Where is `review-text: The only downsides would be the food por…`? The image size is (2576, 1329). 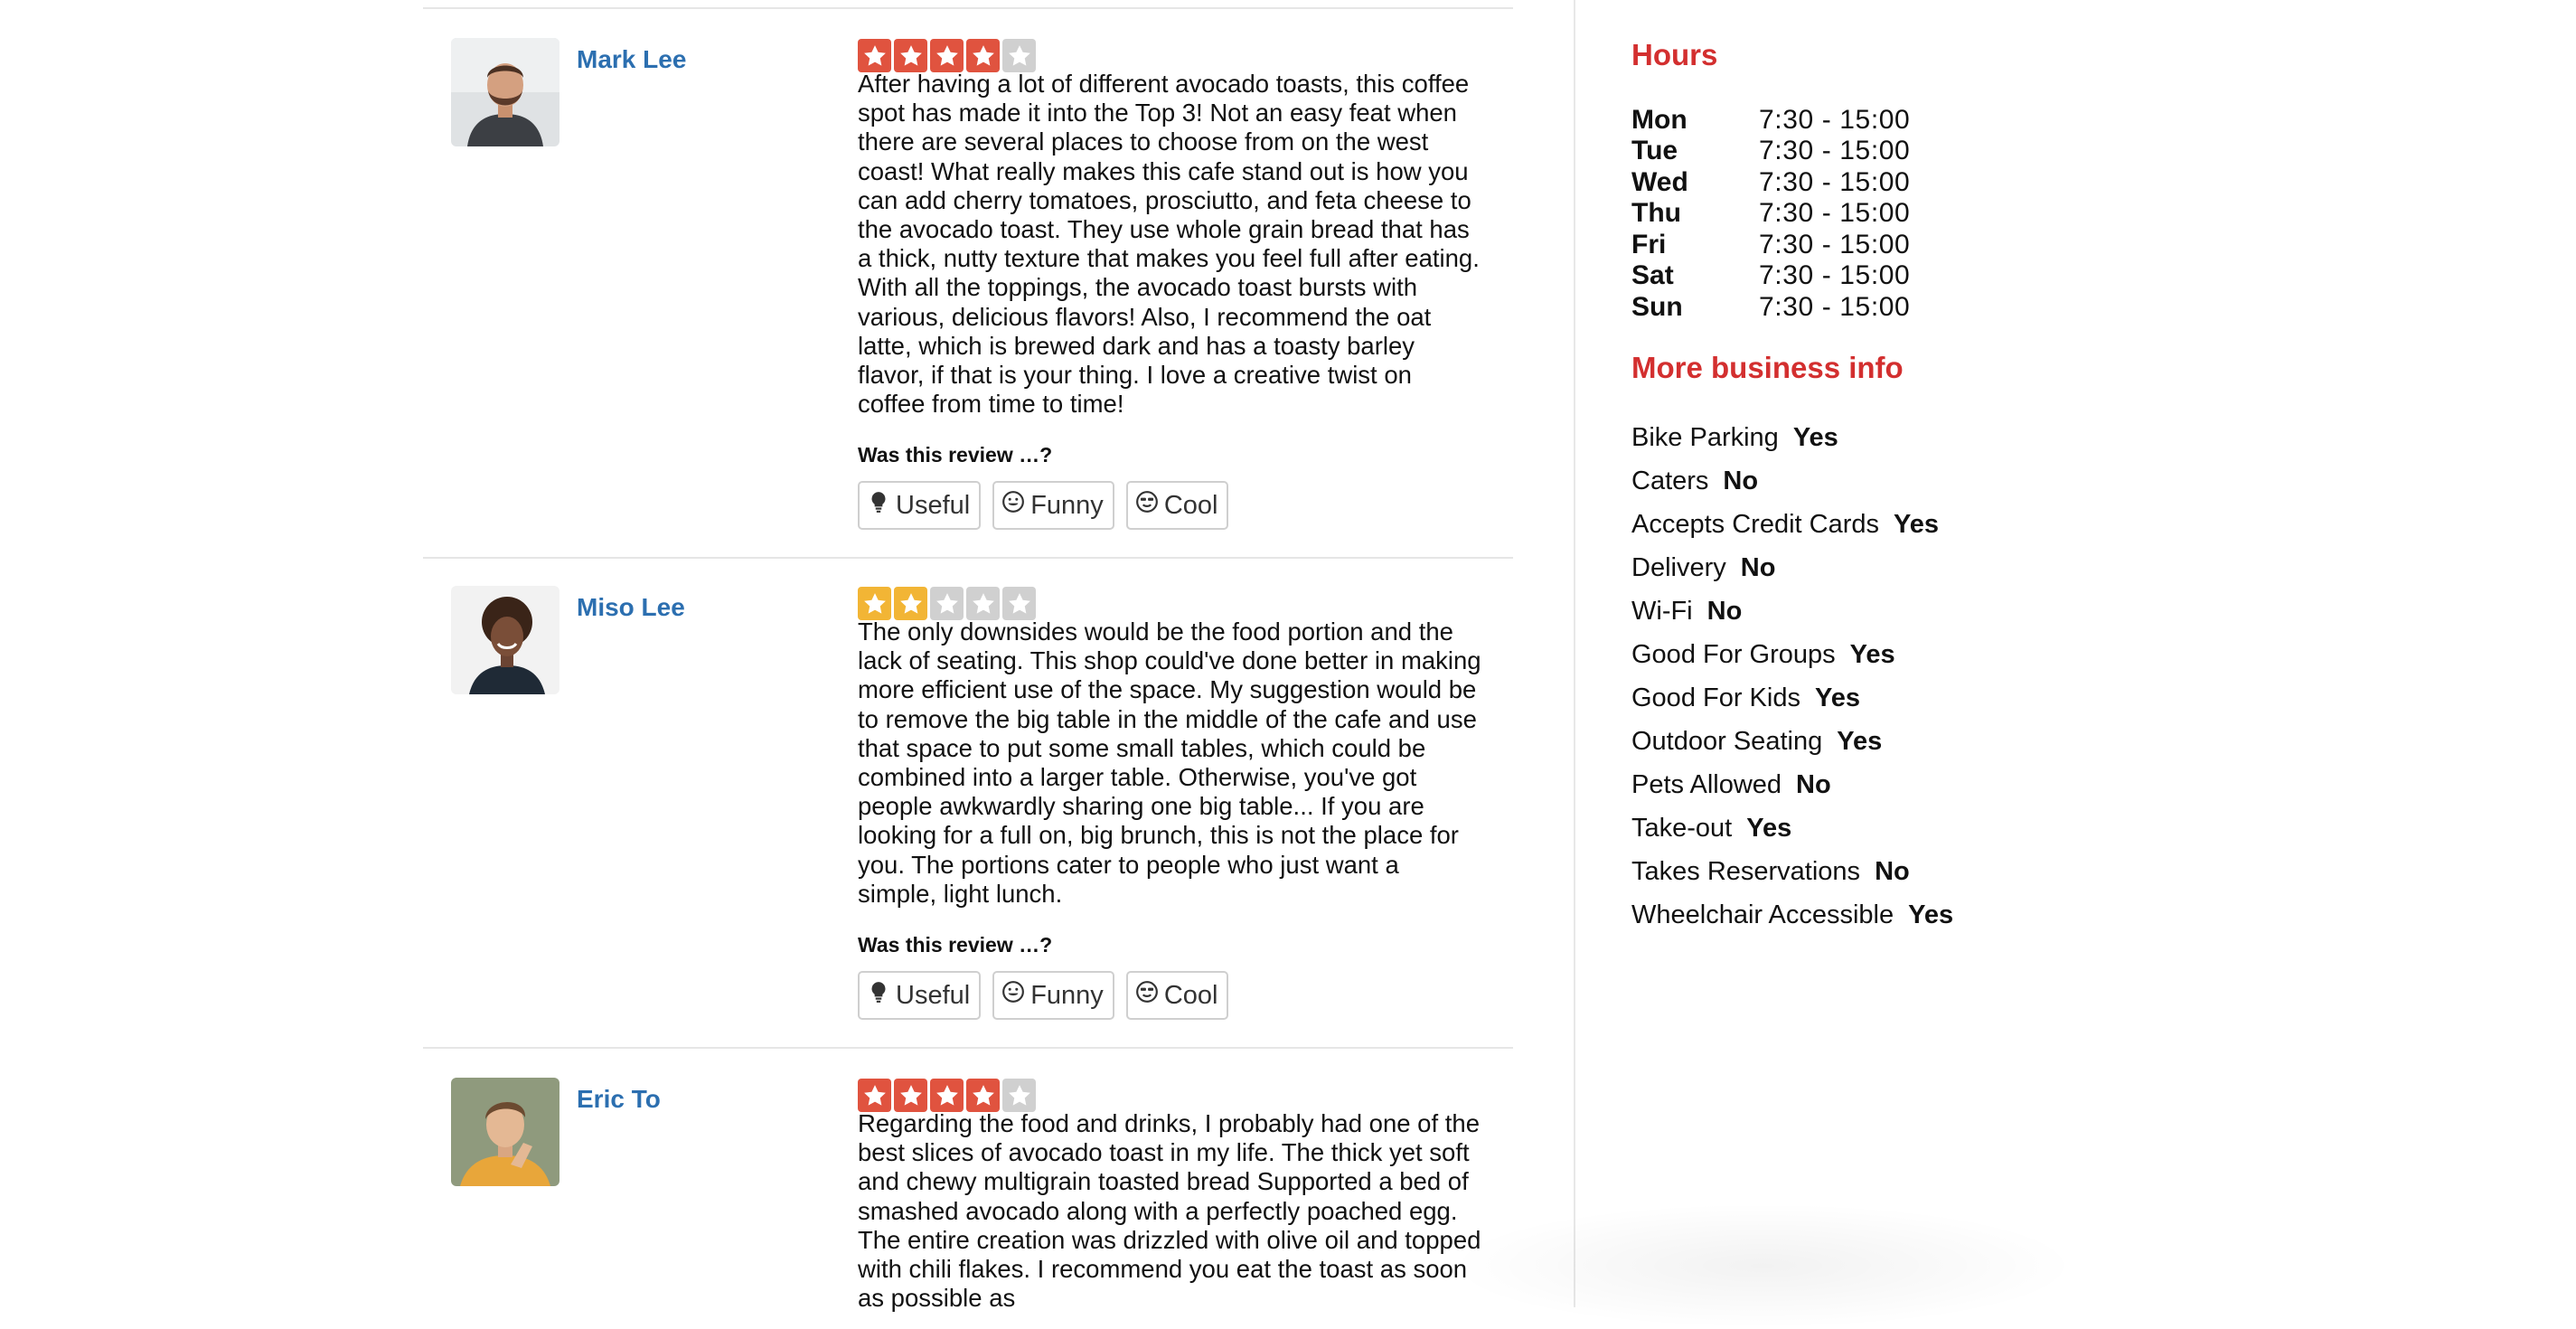 review-text: The only downsides would be the food por… is located at coordinates (1169, 762).